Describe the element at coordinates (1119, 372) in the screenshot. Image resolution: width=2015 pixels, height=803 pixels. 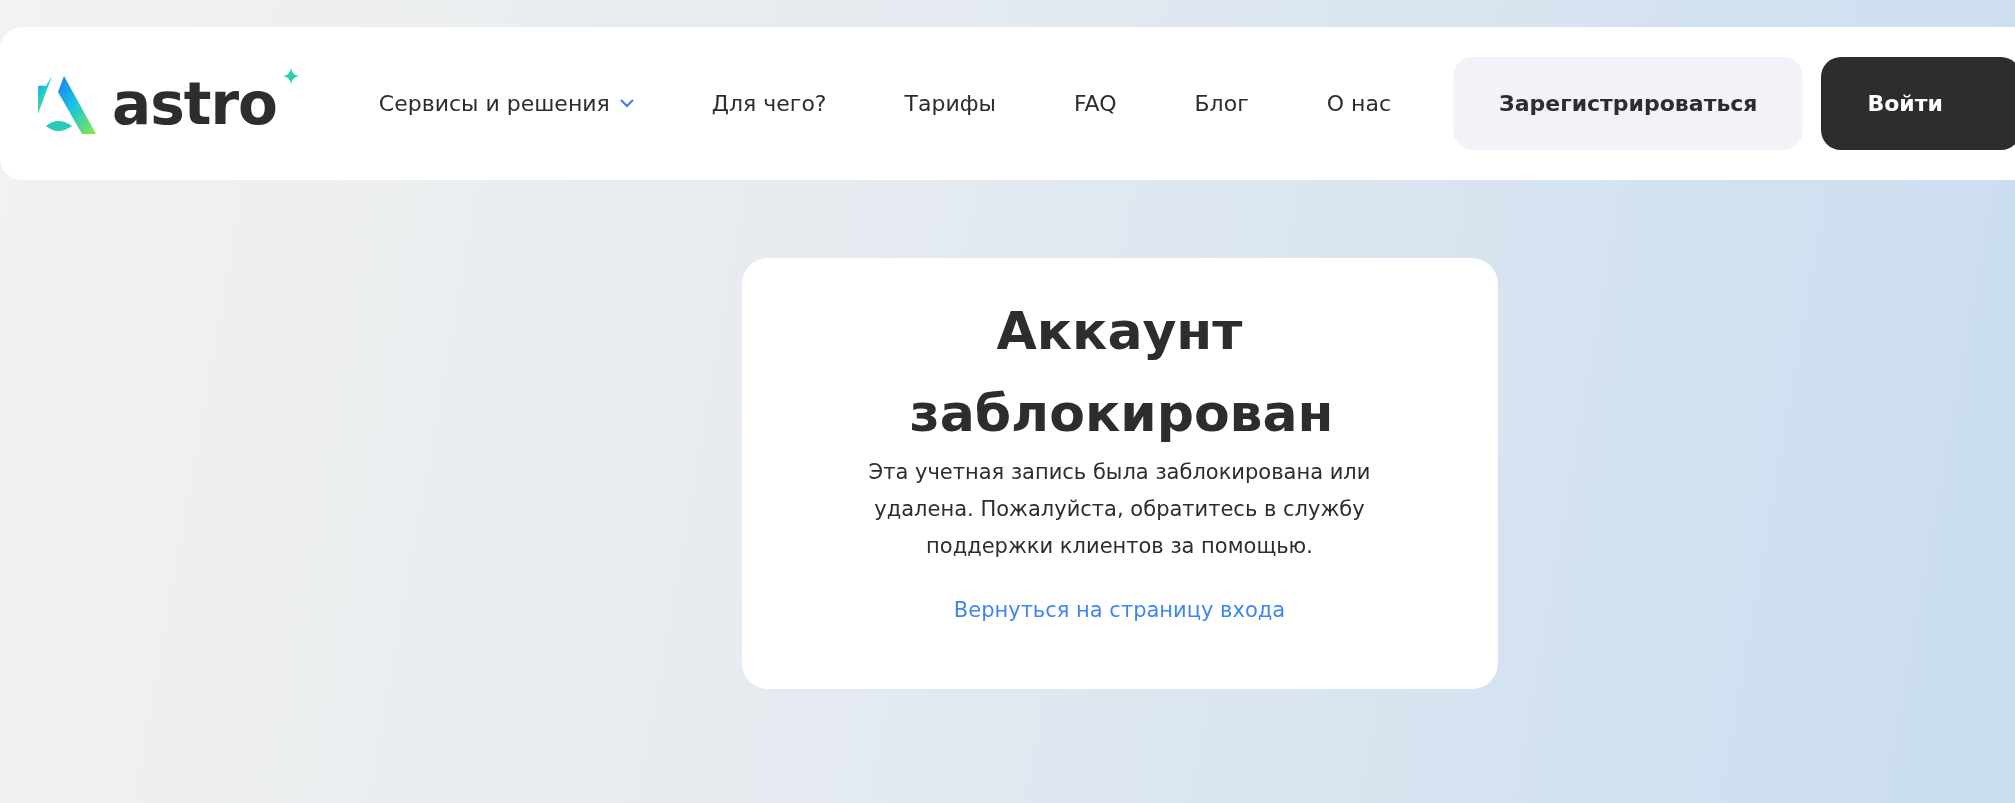
I see `card-title: Аккаунт заблокирован` at that location.